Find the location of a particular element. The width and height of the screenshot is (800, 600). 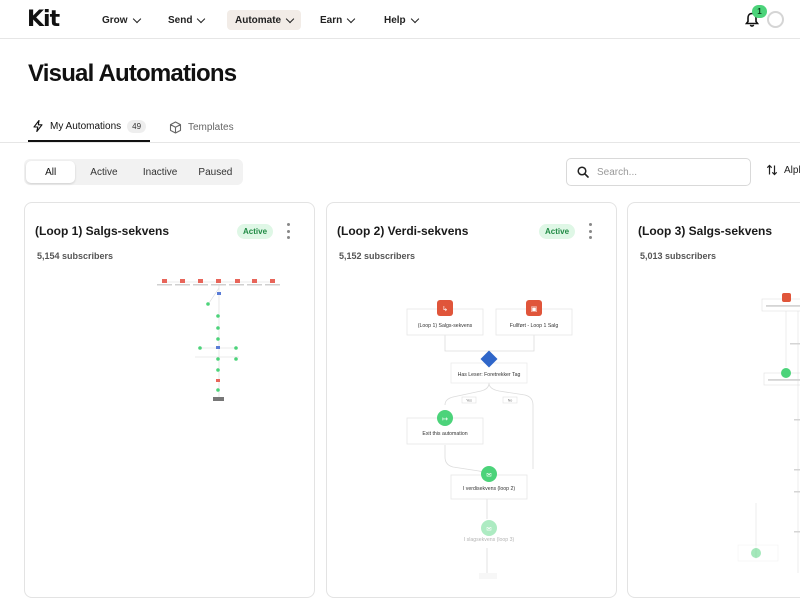

sort-arrows-icon is located at coordinates (772, 170).